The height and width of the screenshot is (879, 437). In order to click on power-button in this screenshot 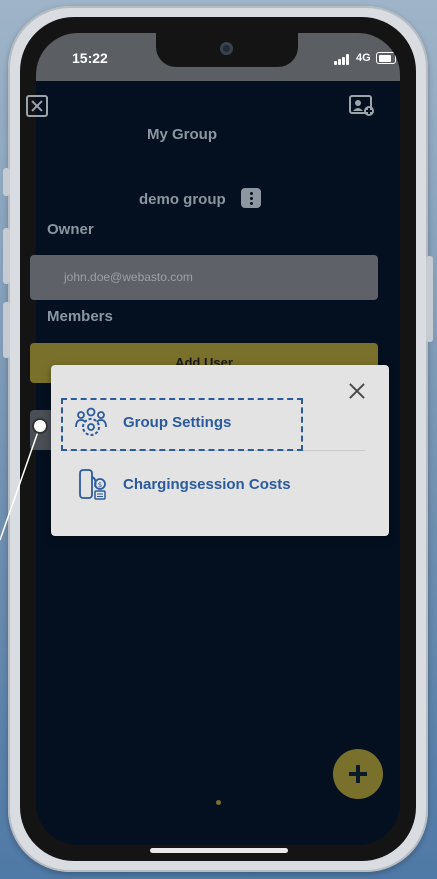, I will do `click(429, 299)`.